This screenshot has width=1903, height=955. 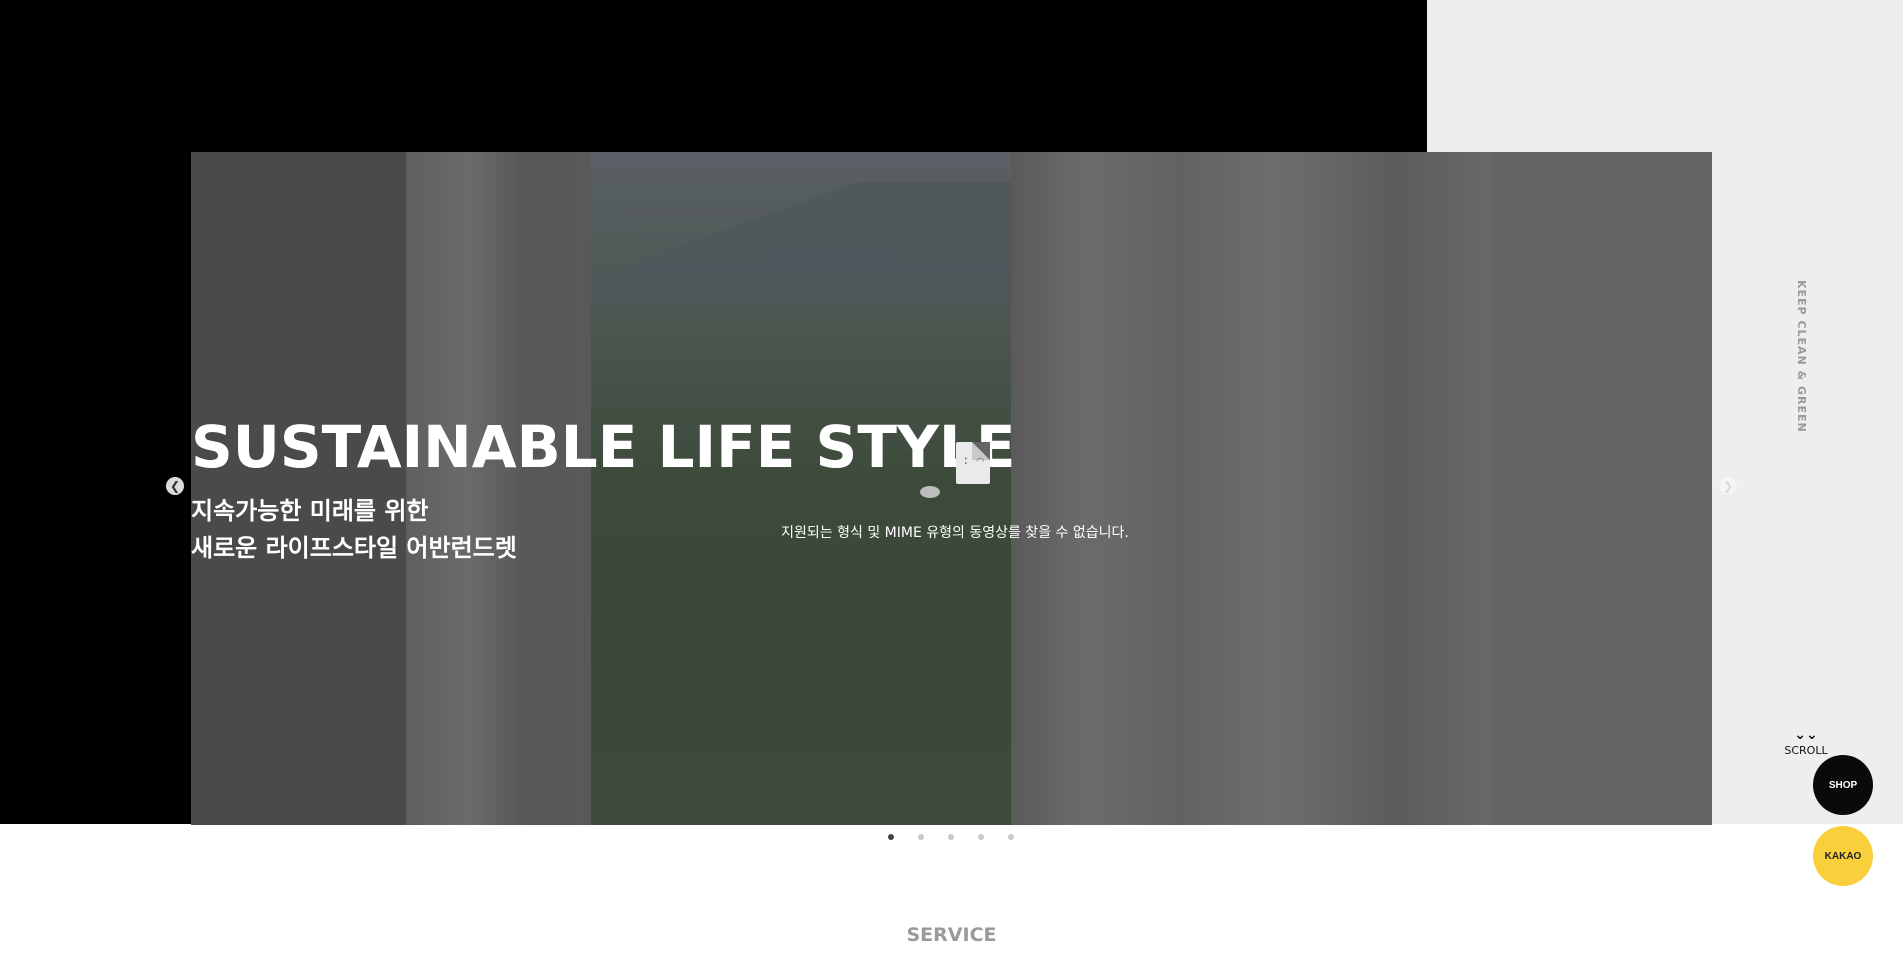 I want to click on hero-title: SUSTAINABLE LIFE STYLE, so click(x=603, y=447).